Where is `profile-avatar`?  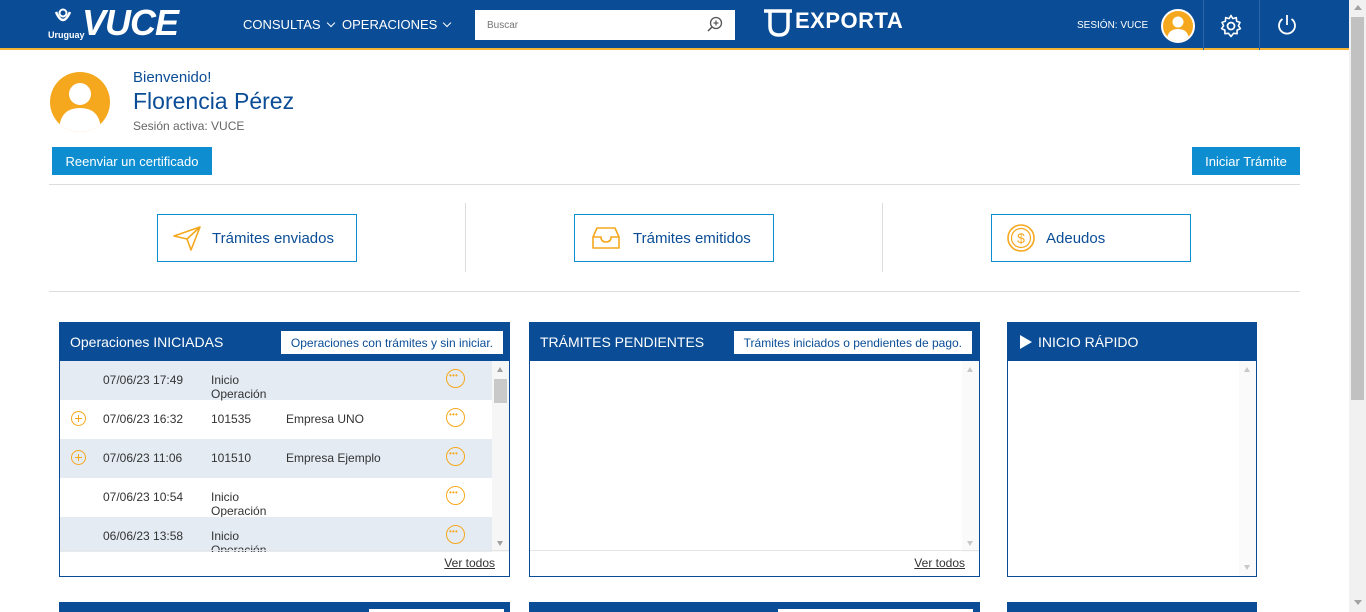
profile-avatar is located at coordinates (80, 102).